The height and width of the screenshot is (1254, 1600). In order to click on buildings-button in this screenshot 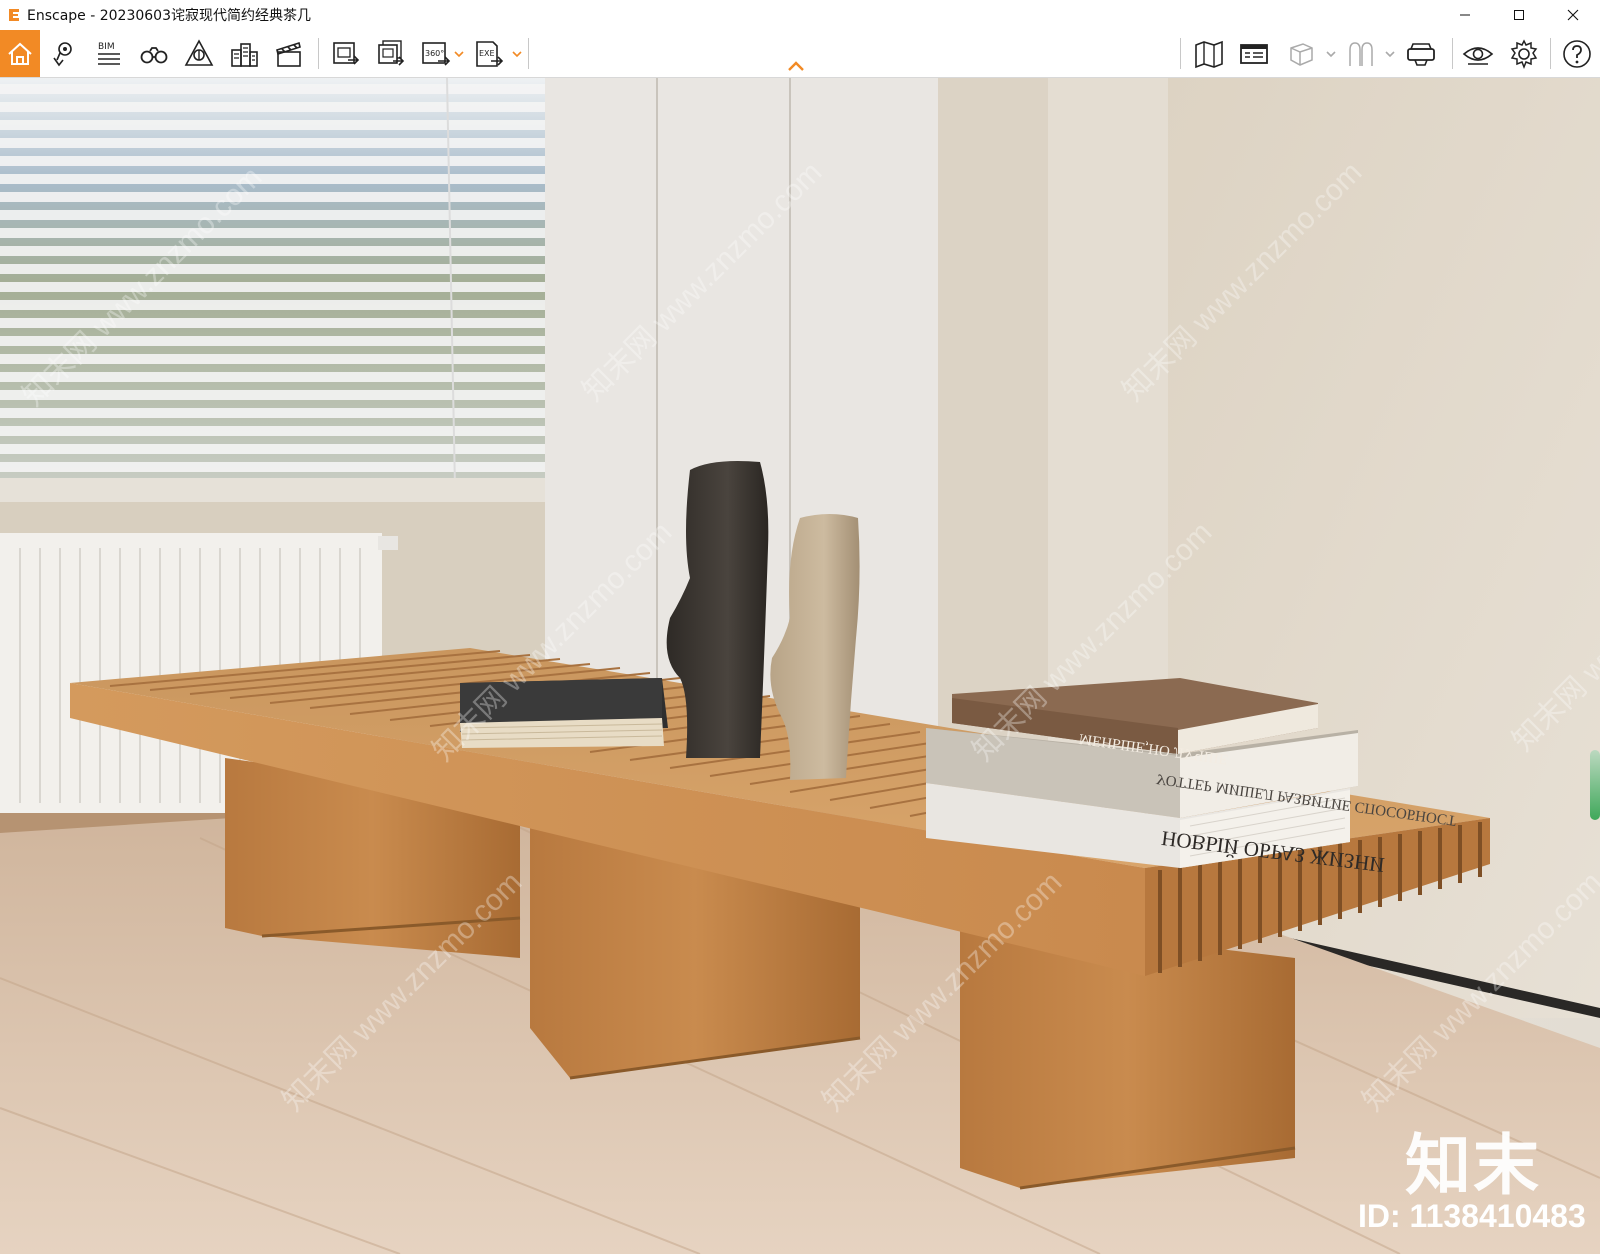, I will do `click(244, 53)`.